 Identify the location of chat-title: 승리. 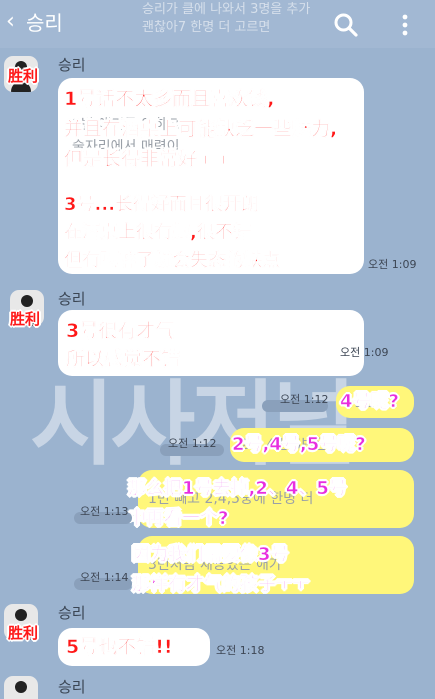
(44, 23).